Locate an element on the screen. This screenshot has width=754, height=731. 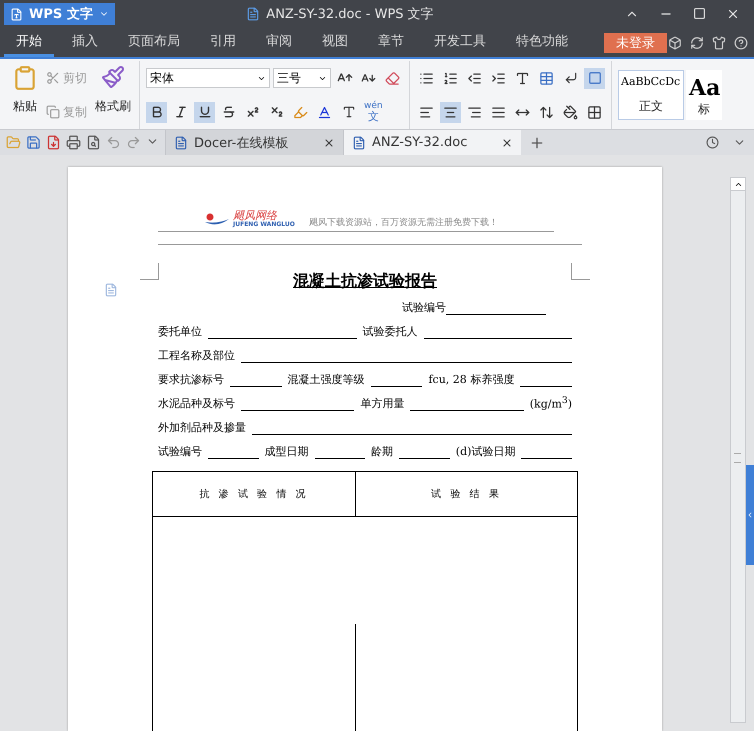
paragraph-marker-icon is located at coordinates (111, 290).